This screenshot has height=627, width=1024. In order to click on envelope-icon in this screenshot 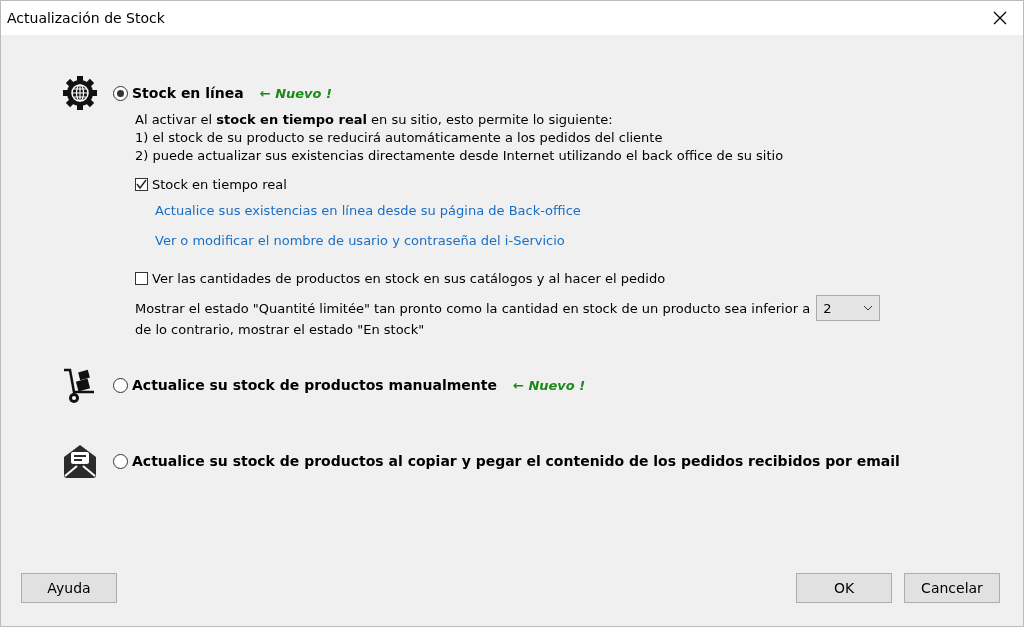, I will do `click(80, 461)`.